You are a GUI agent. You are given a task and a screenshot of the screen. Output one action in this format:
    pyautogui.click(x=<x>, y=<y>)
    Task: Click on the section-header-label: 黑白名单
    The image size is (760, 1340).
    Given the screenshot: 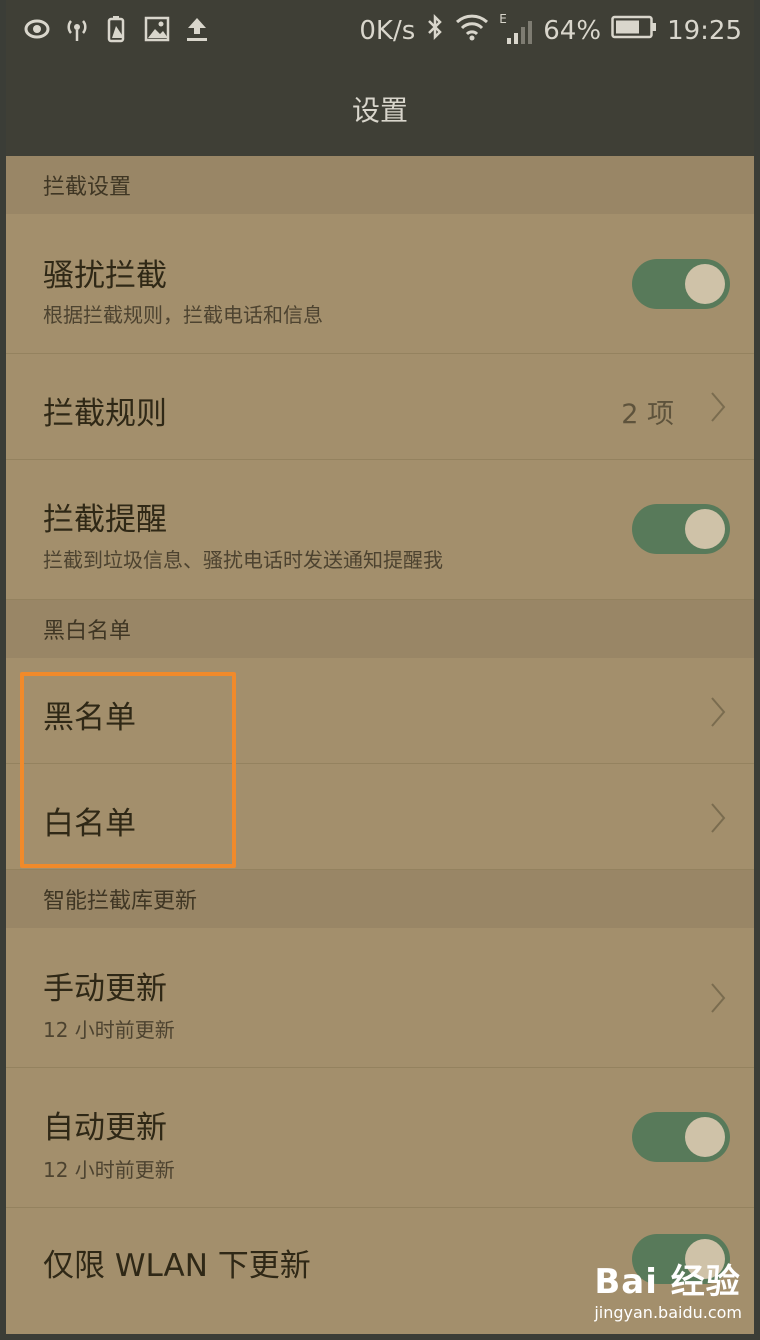 What is the action you would take?
    pyautogui.click(x=87, y=631)
    